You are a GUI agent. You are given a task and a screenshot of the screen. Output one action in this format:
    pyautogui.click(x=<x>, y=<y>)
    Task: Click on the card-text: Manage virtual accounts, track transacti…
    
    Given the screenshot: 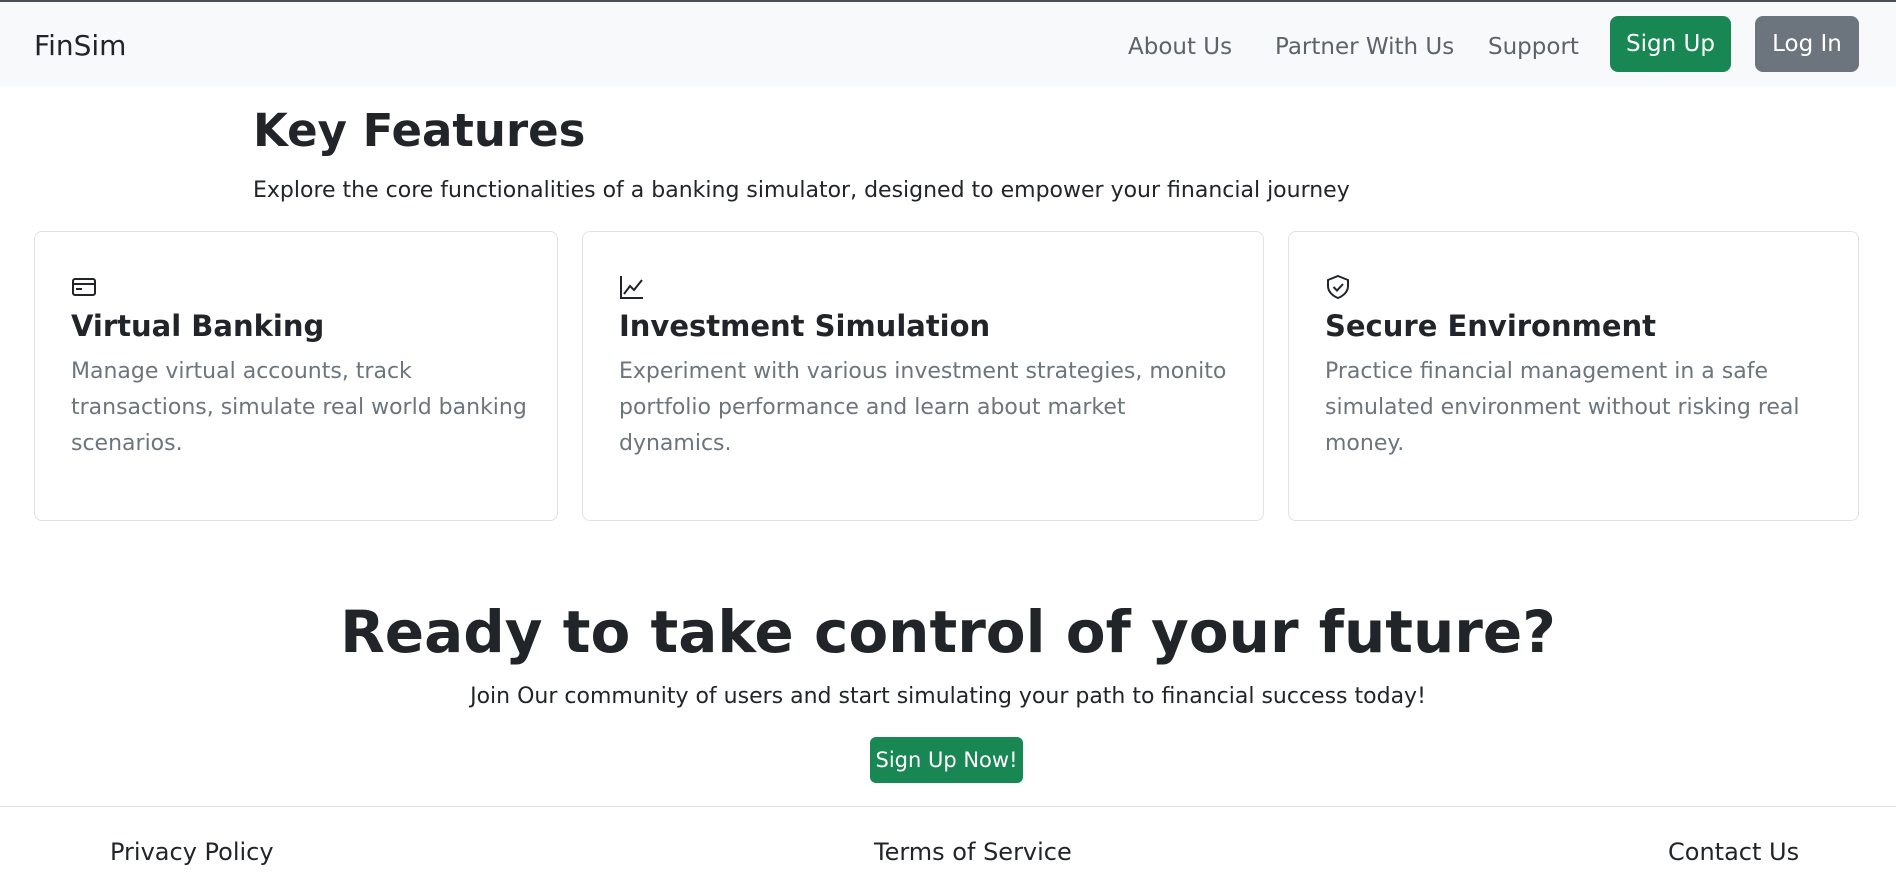 What is the action you would take?
    pyautogui.click(x=299, y=407)
    